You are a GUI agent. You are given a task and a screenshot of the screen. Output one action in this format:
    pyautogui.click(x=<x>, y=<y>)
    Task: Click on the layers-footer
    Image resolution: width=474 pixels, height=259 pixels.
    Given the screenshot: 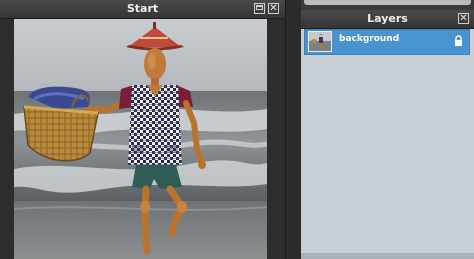 What is the action you would take?
    pyautogui.click(x=387, y=256)
    